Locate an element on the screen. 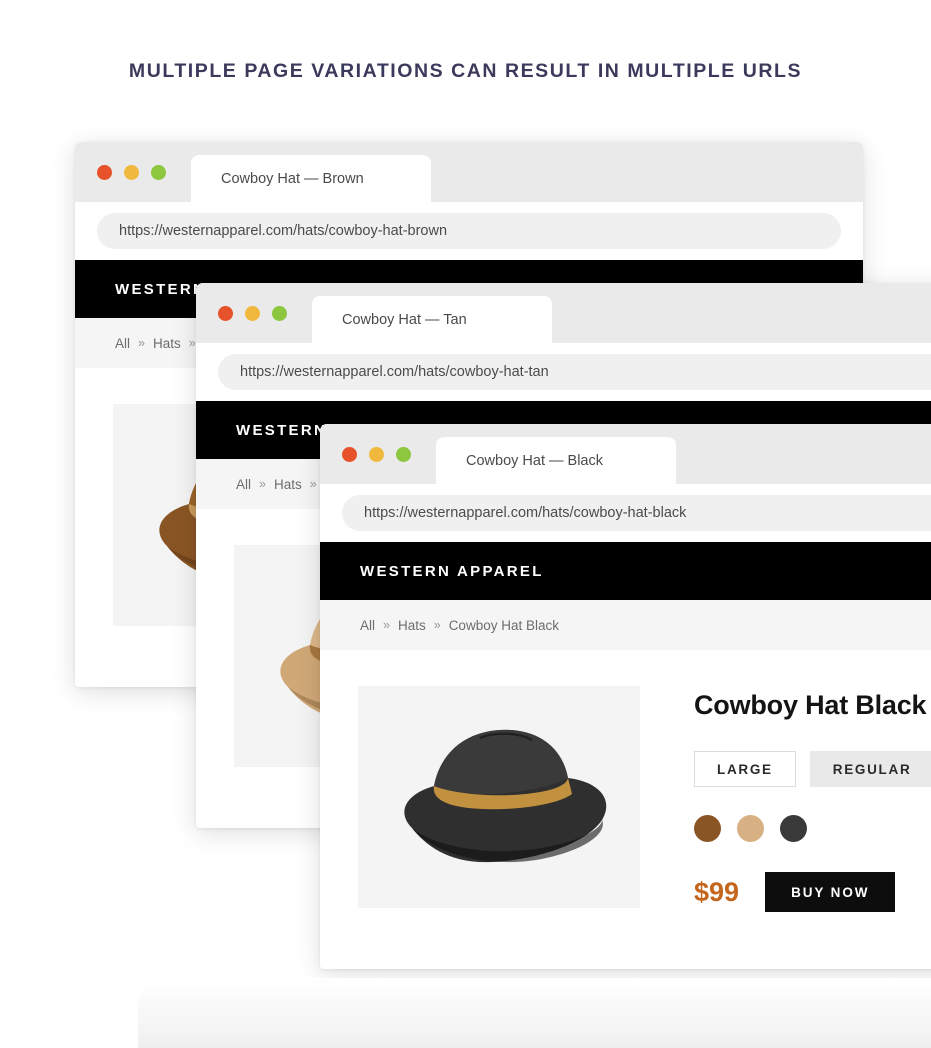  browser-chrome-bar: Cowboy Hat — Brown is located at coordinates (469, 172).